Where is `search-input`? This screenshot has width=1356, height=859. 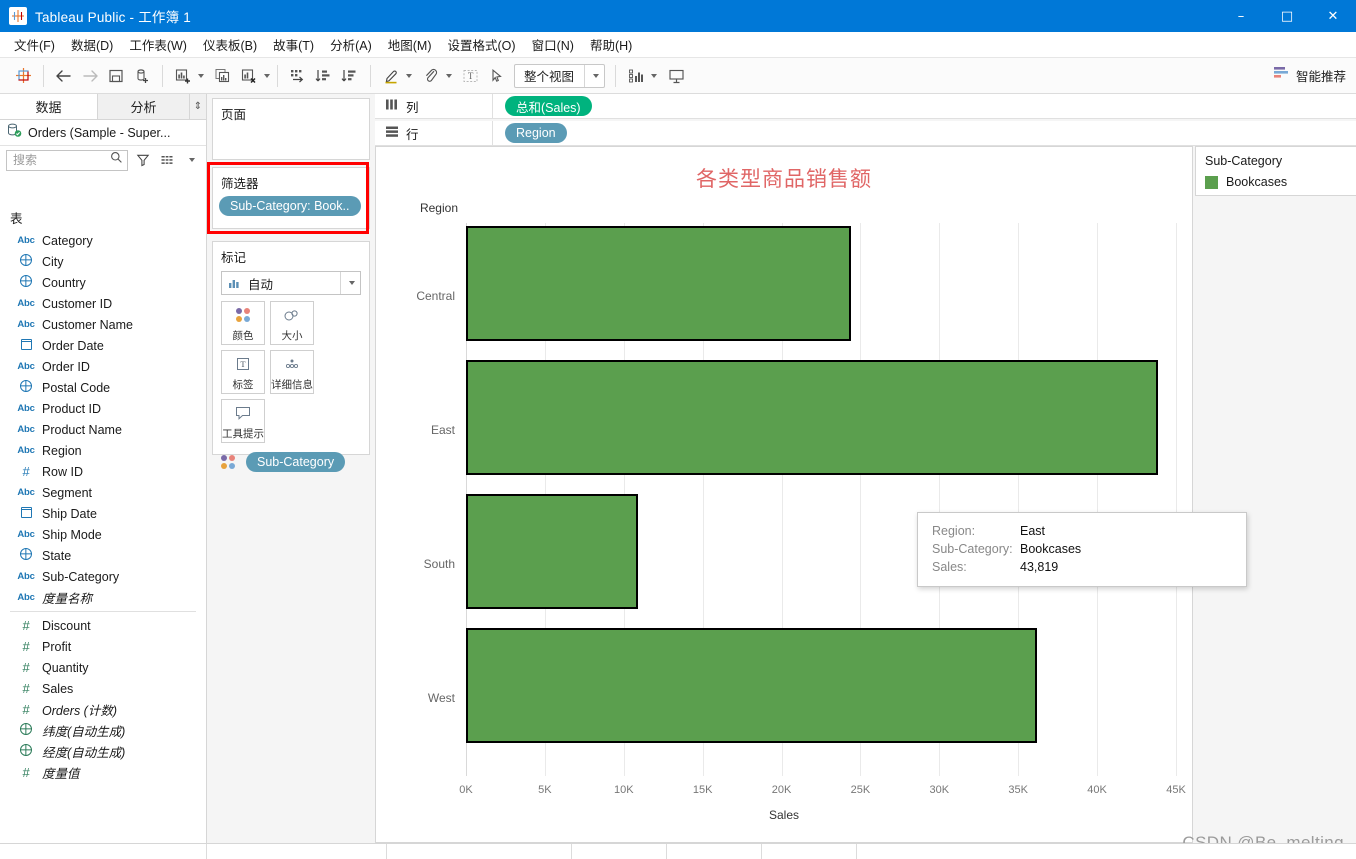
search-input is located at coordinates (60, 160).